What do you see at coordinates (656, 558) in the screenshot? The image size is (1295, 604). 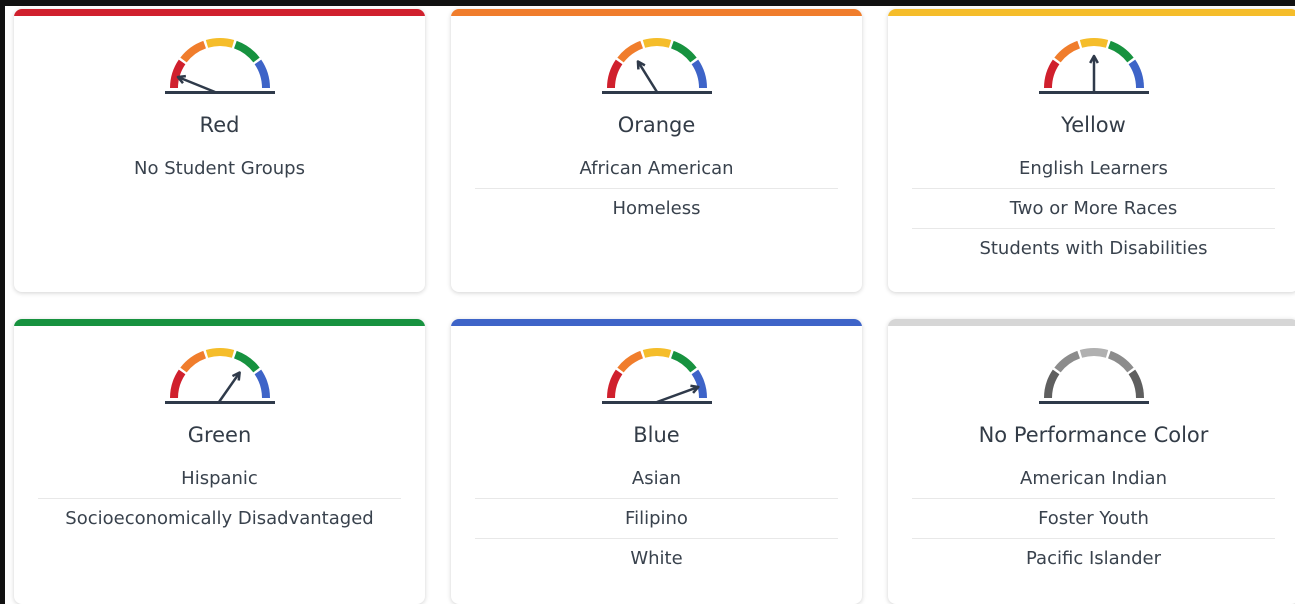 I see `student-group-item: White` at bounding box center [656, 558].